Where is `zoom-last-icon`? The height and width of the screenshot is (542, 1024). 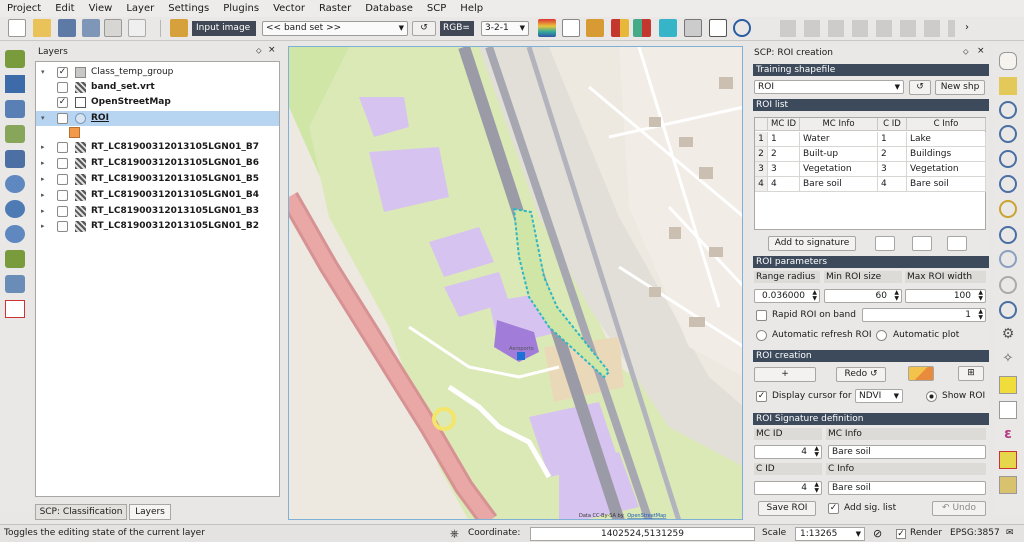
zoom-last-icon is located at coordinates (1008, 235).